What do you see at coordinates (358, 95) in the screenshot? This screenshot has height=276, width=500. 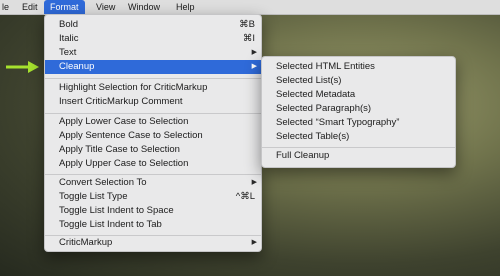 I see `submenu-item-metadata: Selected Metadata` at bounding box center [358, 95].